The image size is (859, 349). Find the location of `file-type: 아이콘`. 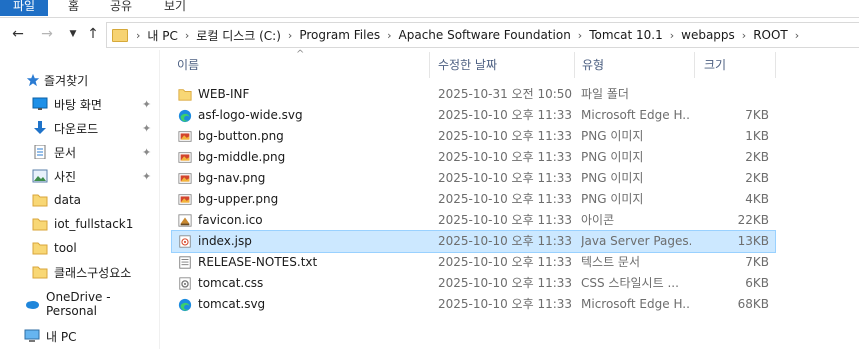

file-type: 아이콘 is located at coordinates (598, 220).